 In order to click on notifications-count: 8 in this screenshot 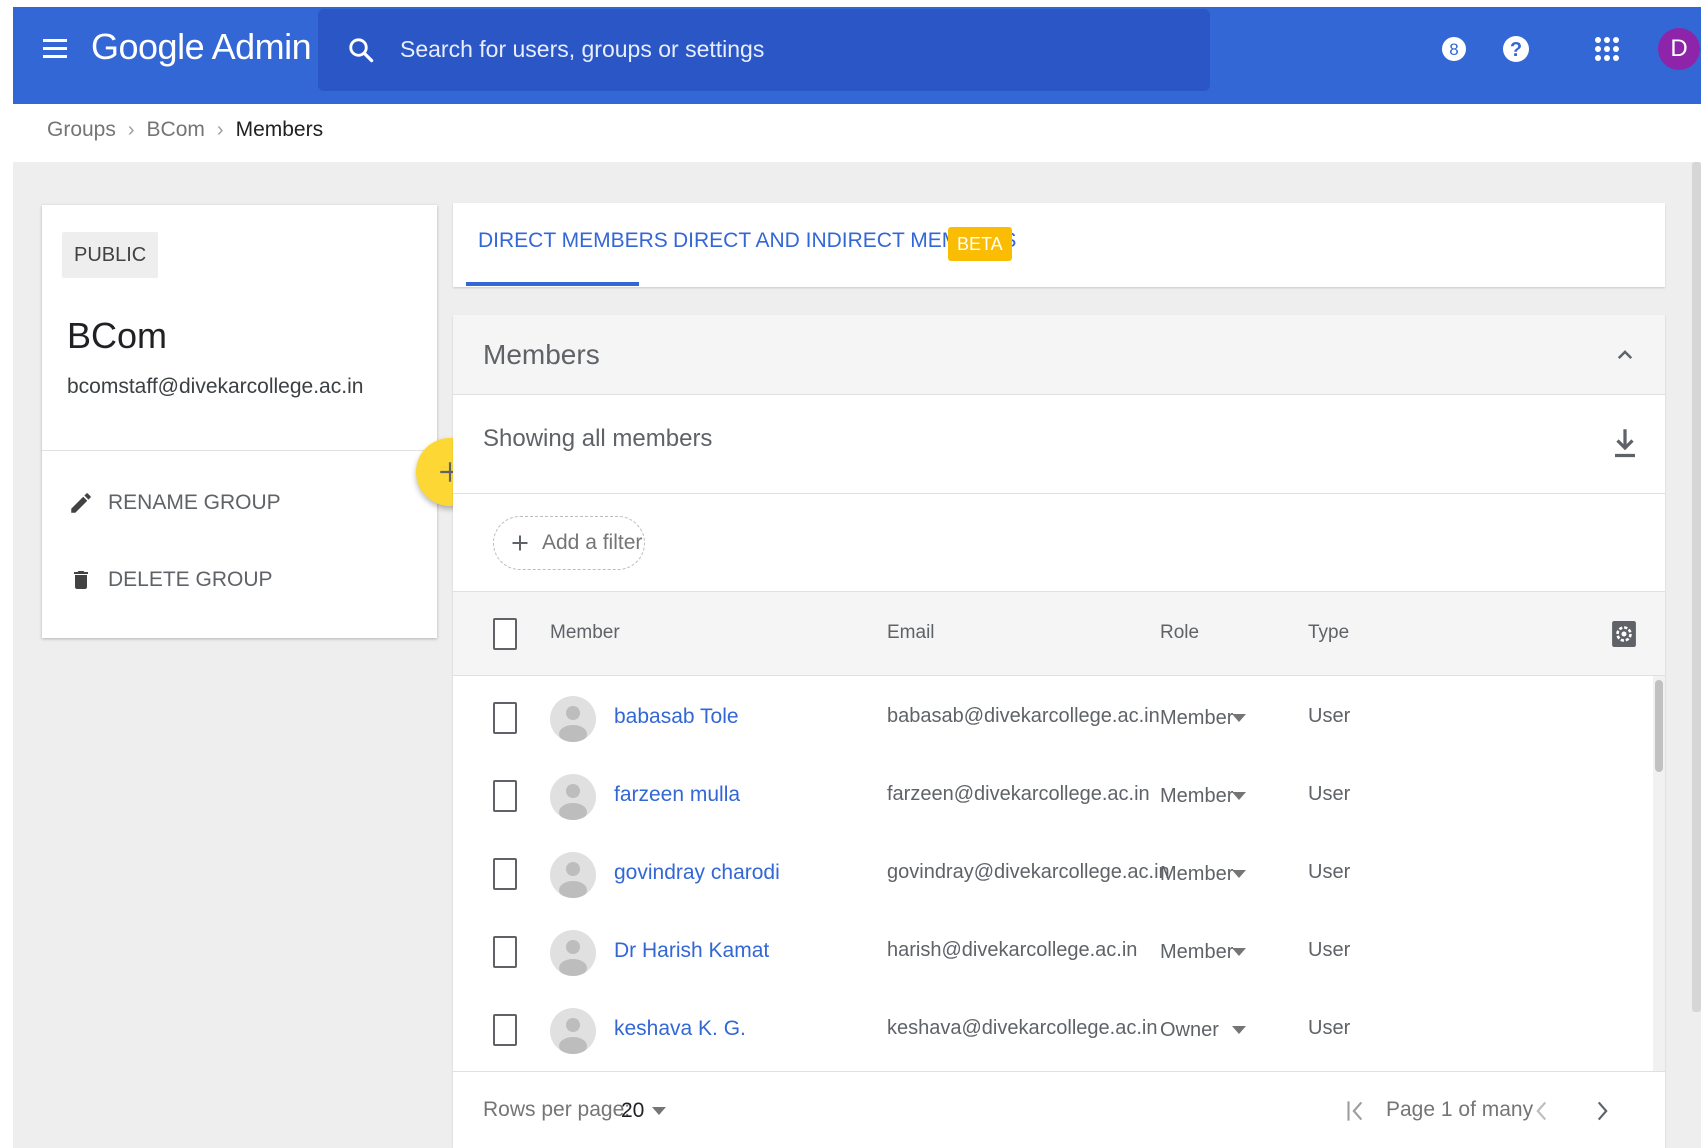, I will do `click(1453, 49)`.